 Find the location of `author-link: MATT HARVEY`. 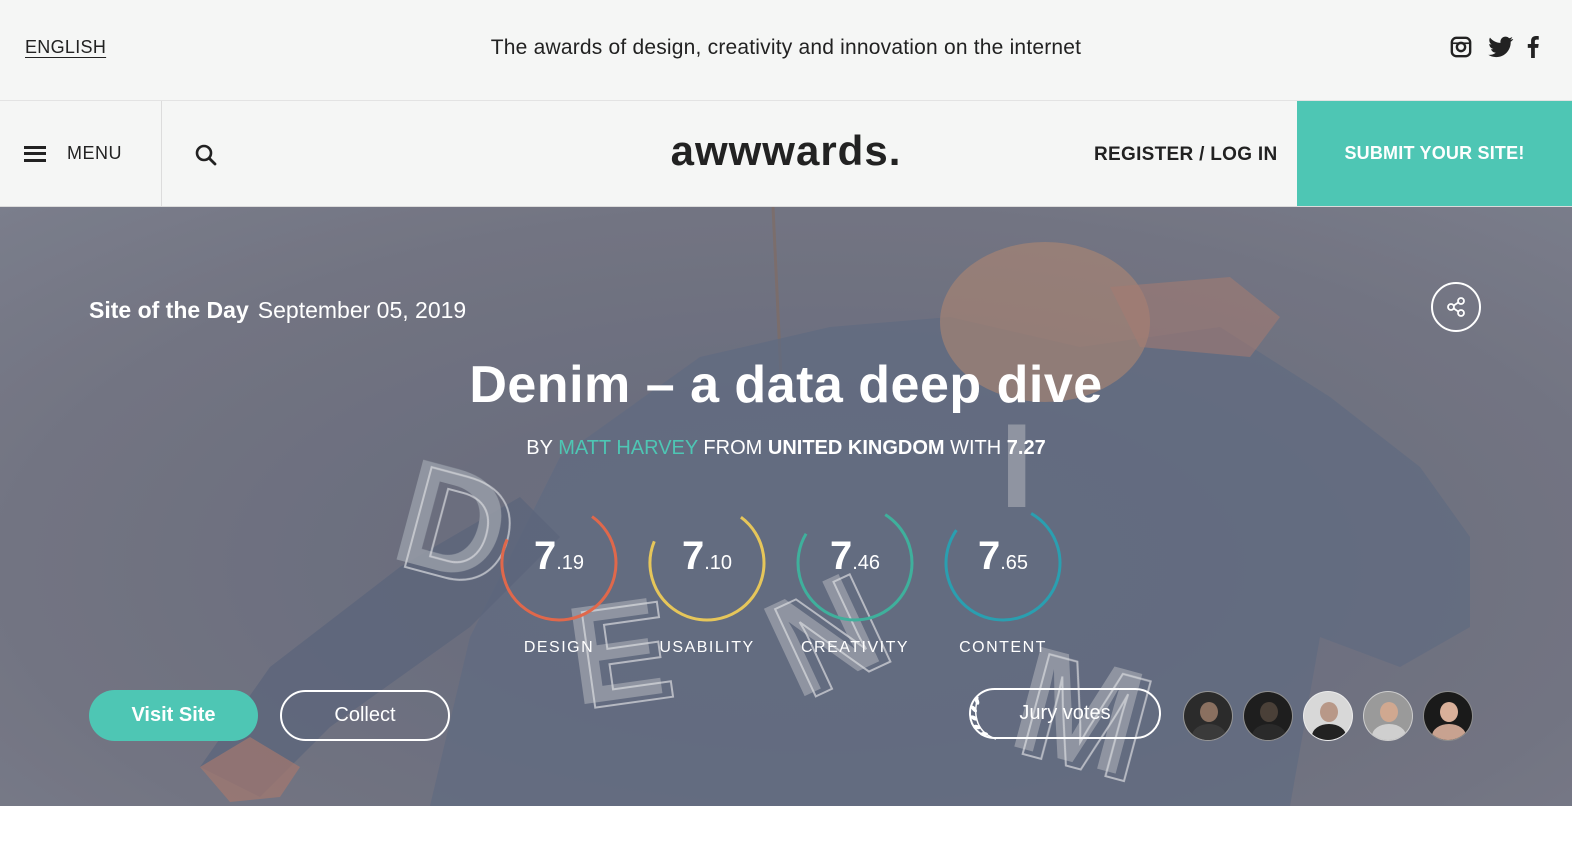

author-link: MATT HARVEY is located at coordinates (628, 448).